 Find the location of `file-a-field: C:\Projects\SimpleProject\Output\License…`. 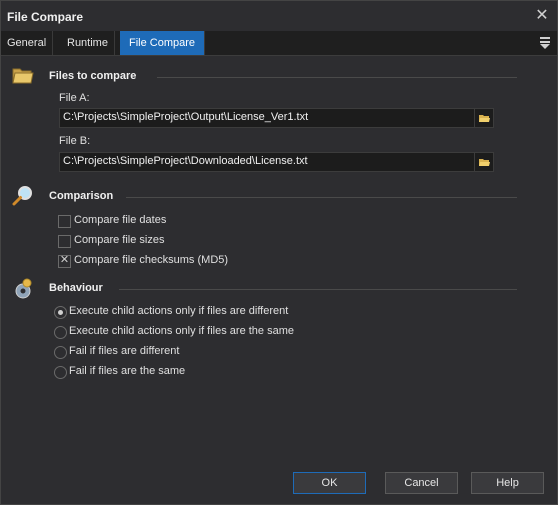

file-a-field: C:\Projects\SimpleProject\Output\License… is located at coordinates (276, 118).